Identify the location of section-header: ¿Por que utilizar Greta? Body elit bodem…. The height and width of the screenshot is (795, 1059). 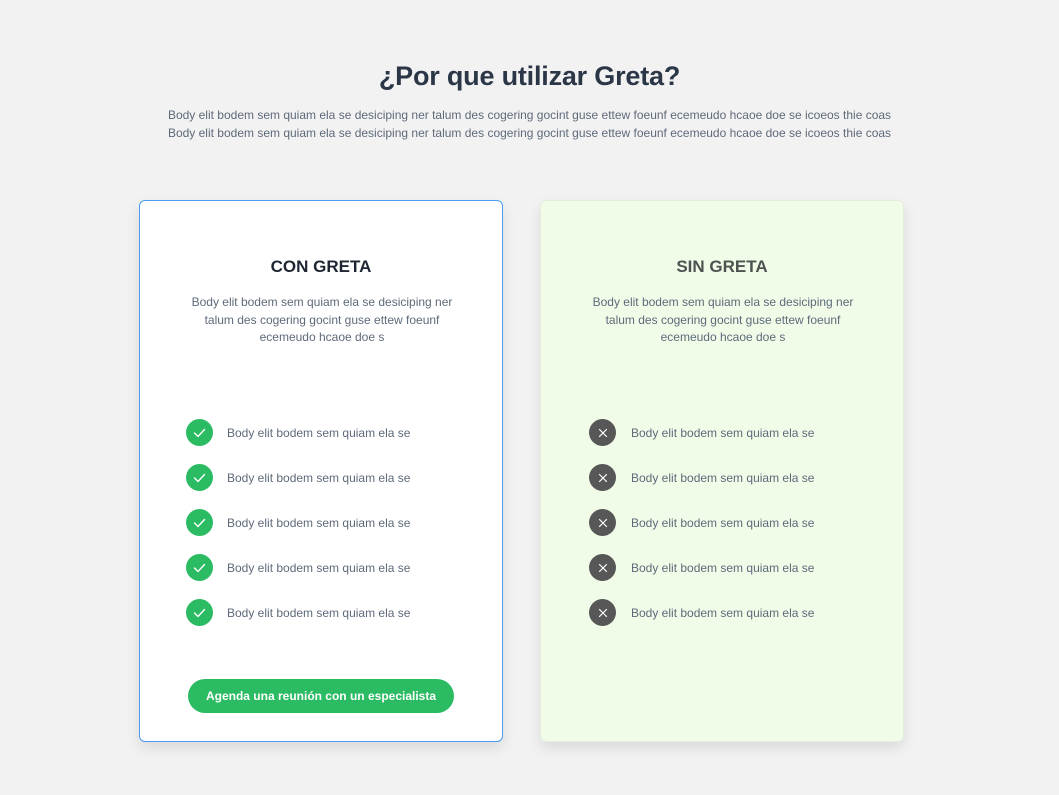
(529, 99).